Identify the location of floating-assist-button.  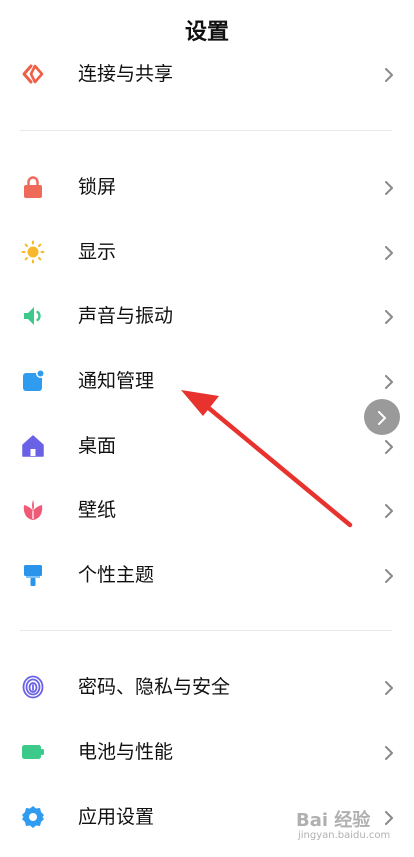
(382, 417).